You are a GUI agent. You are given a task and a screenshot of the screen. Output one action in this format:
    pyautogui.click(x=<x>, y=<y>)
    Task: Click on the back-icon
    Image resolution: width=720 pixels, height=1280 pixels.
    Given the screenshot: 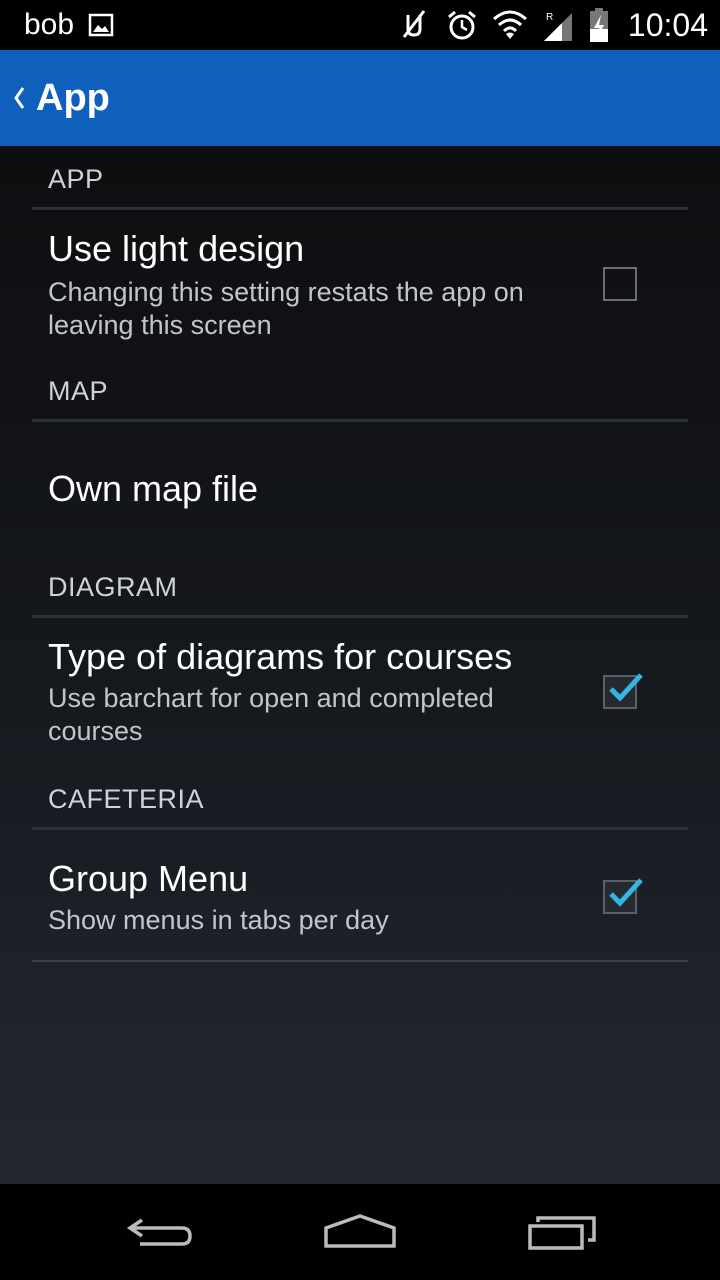 What is the action you would take?
    pyautogui.click(x=159, y=1232)
    